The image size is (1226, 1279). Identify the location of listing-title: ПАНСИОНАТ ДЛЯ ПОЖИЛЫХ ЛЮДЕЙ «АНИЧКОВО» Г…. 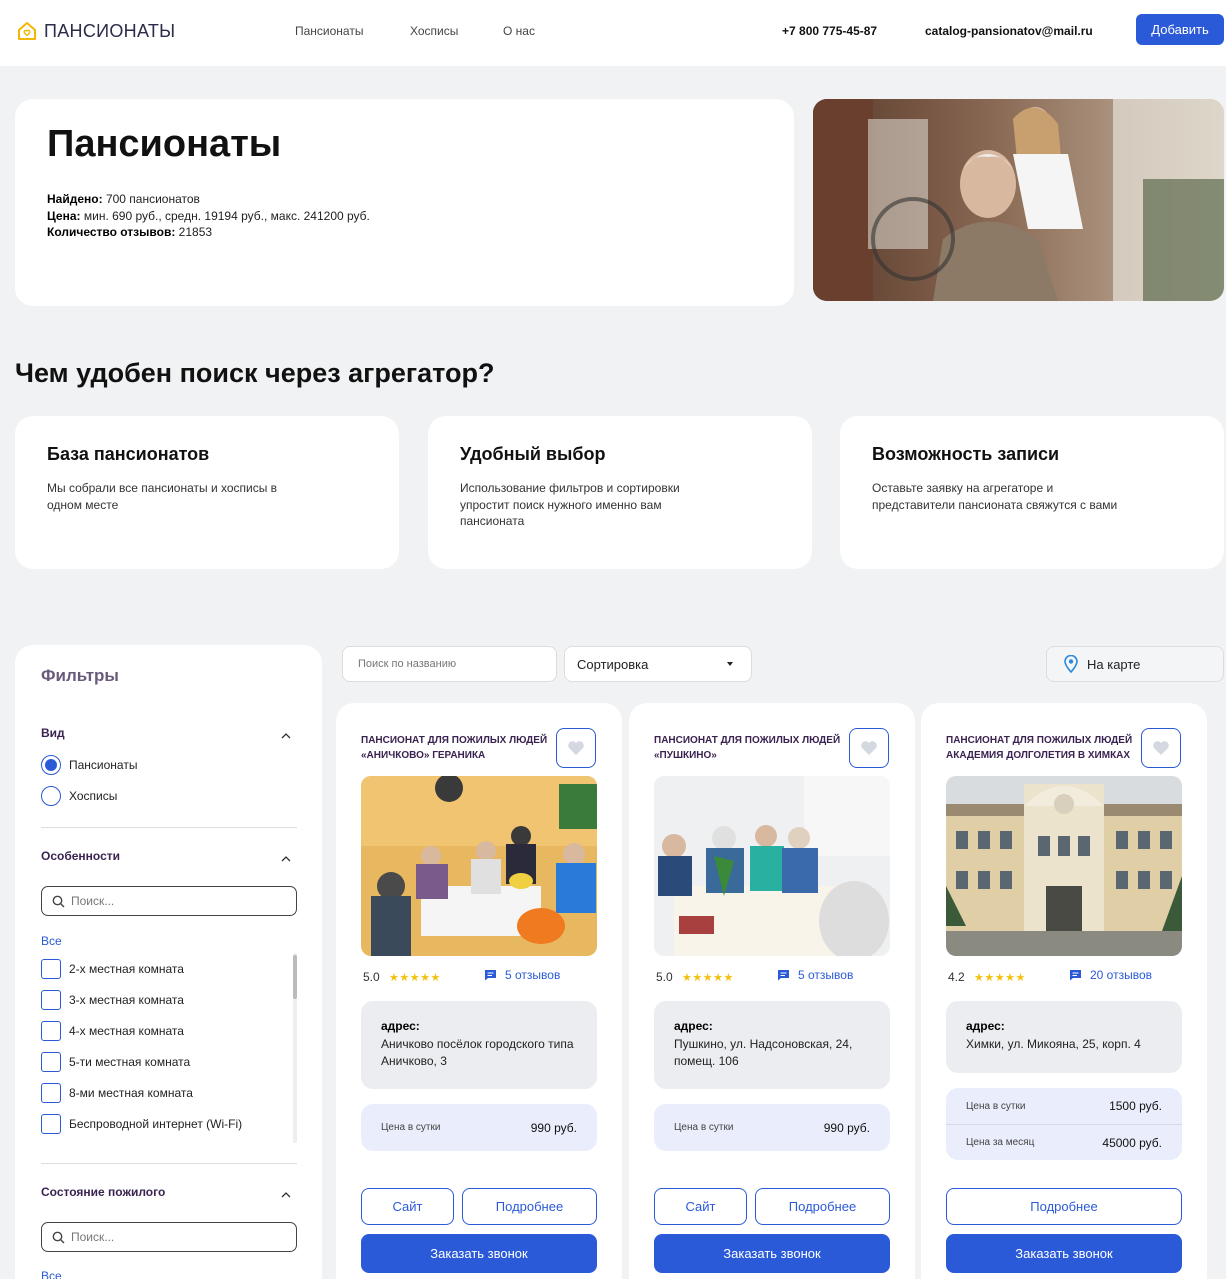
(456, 748).